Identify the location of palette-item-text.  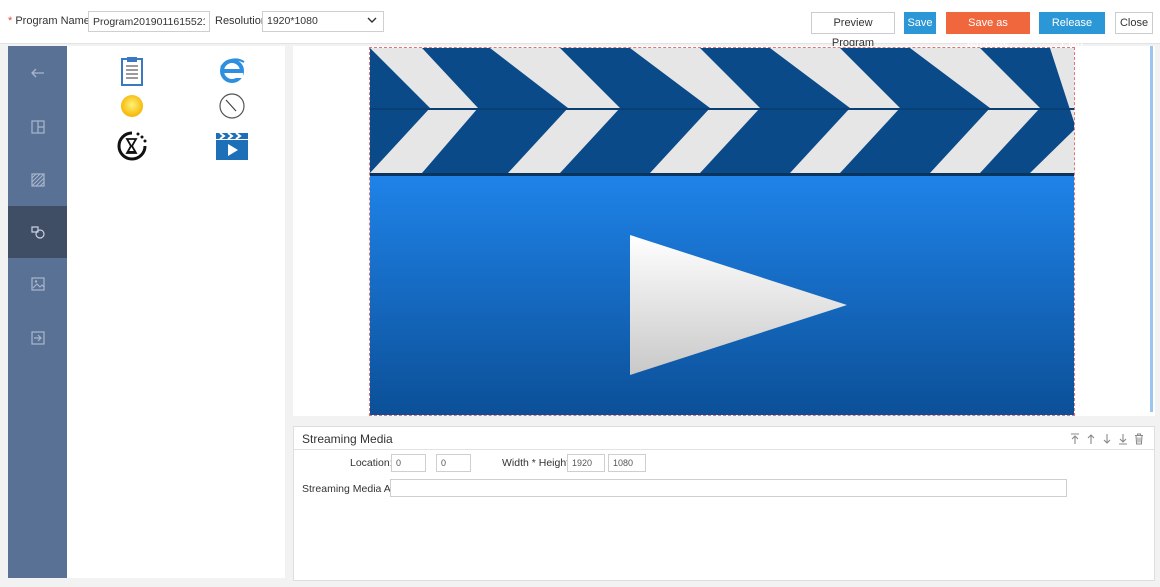
(132, 71).